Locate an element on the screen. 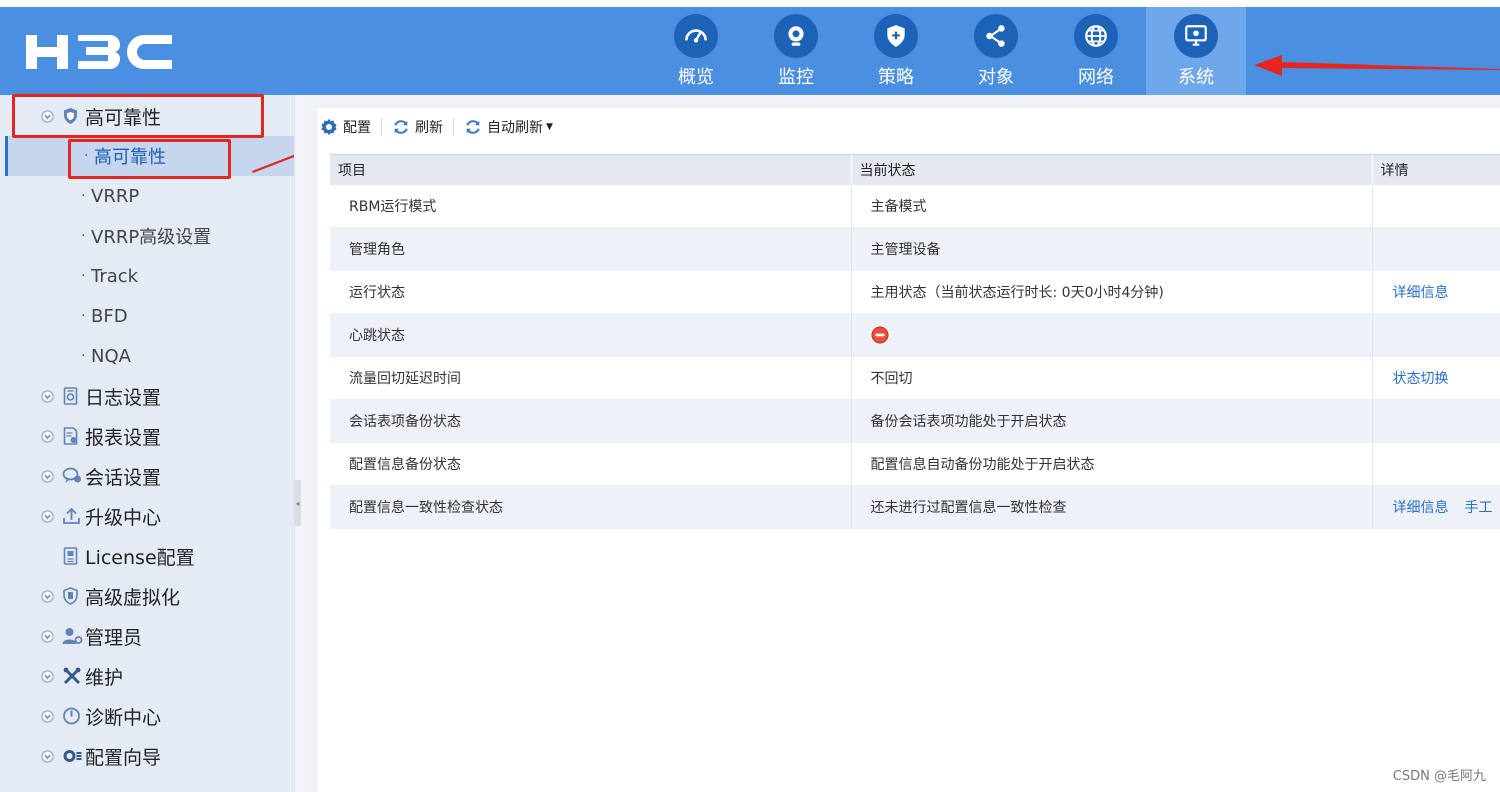 This screenshot has width=1500, height=792. sidebar-group-admin: 管理员 is located at coordinates (147, 636).